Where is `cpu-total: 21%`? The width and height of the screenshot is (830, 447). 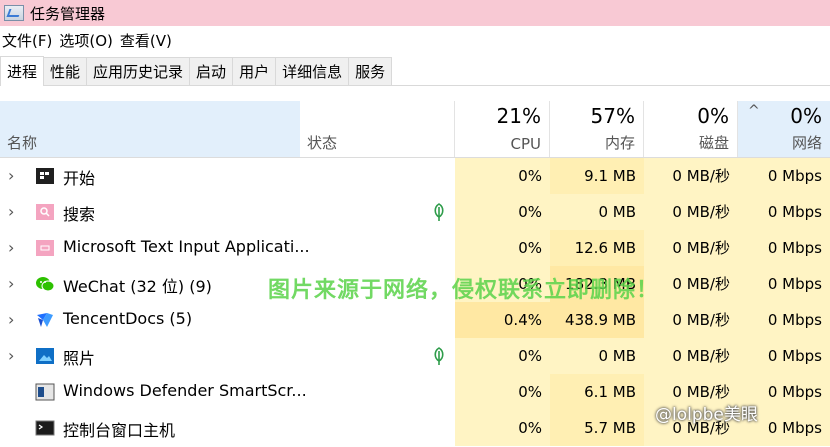
cpu-total: 21% is located at coordinates (518, 116).